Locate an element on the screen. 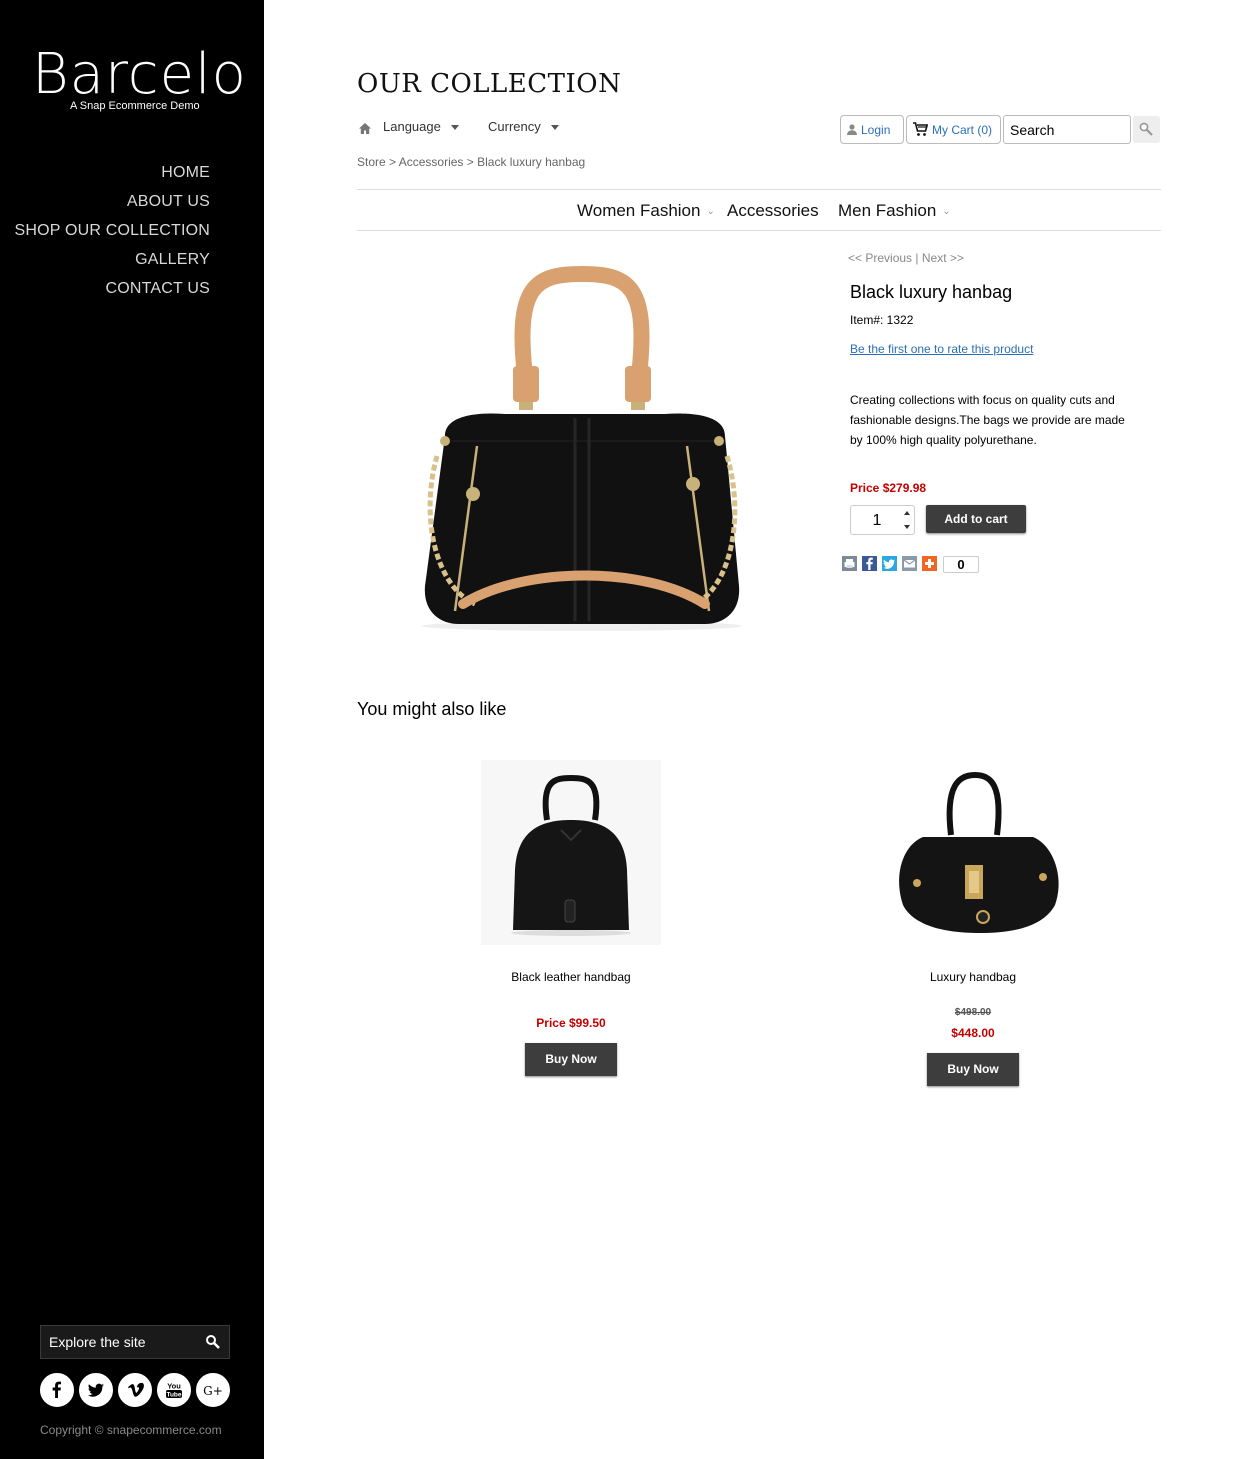 The height and width of the screenshot is (1459, 1253). breadcrumb-store: Store is located at coordinates (371, 162).